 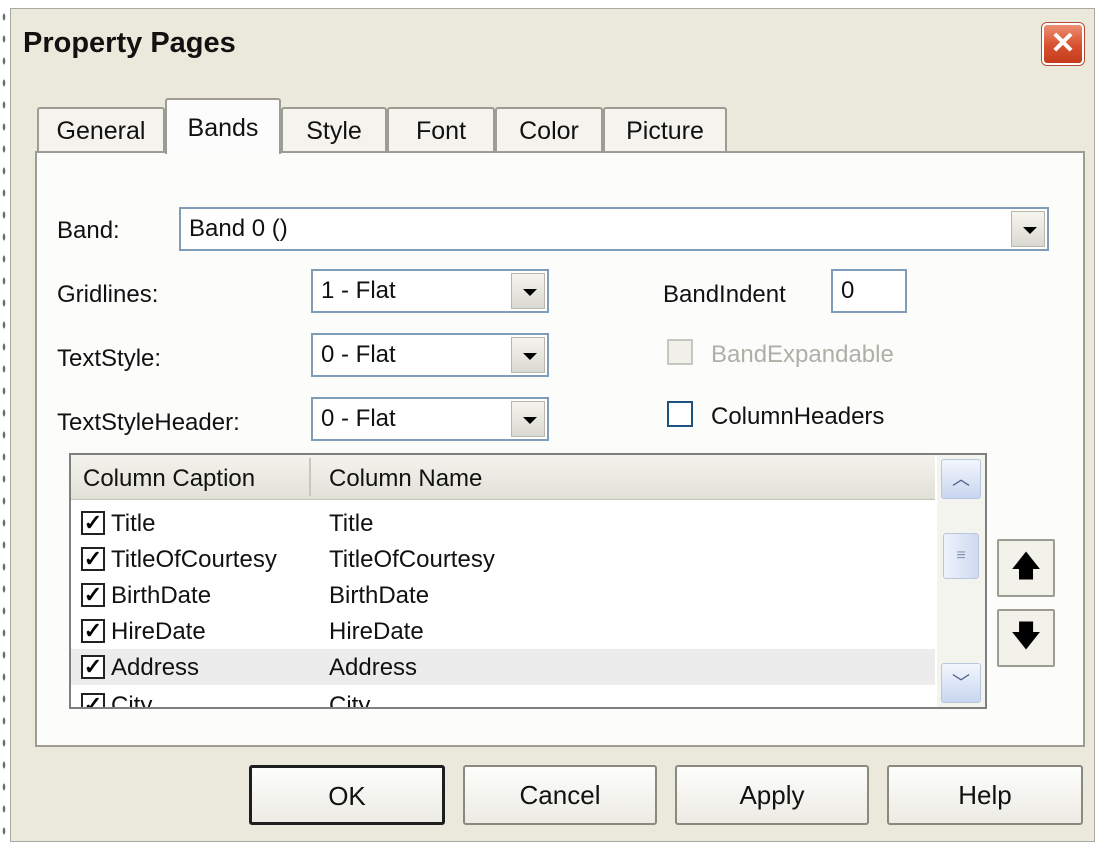 I want to click on column-caption-cell: Title, so click(x=133, y=523).